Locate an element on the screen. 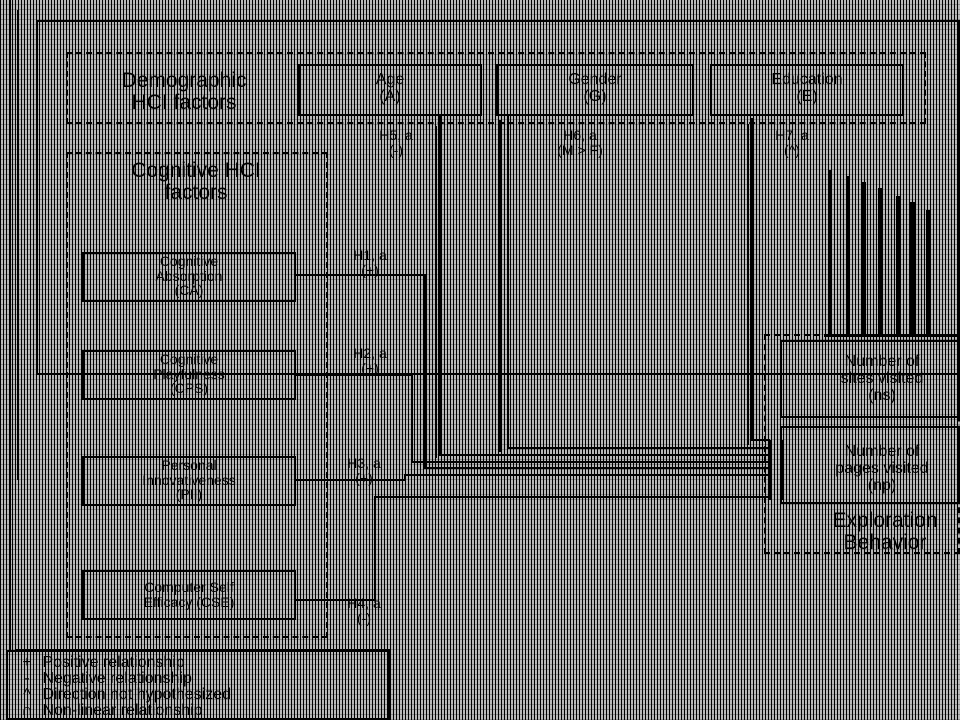 The height and width of the screenshot is (720, 960). hypothesis-h1-label: H1, a (+) is located at coordinates (370, 262).